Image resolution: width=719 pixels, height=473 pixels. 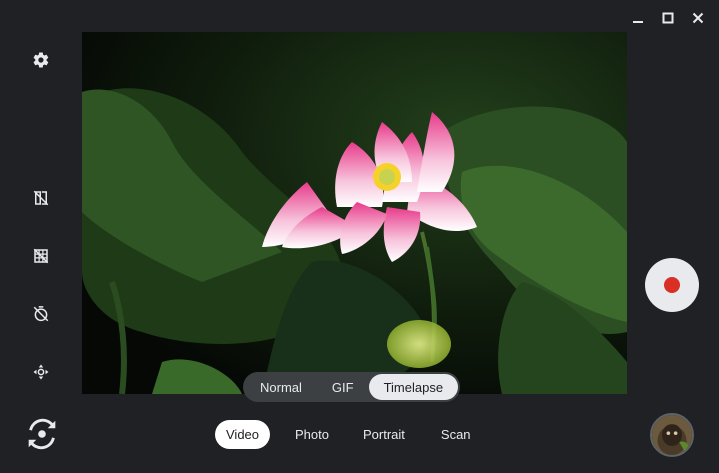 What do you see at coordinates (638, 18) in the screenshot?
I see `minimize-button` at bounding box center [638, 18].